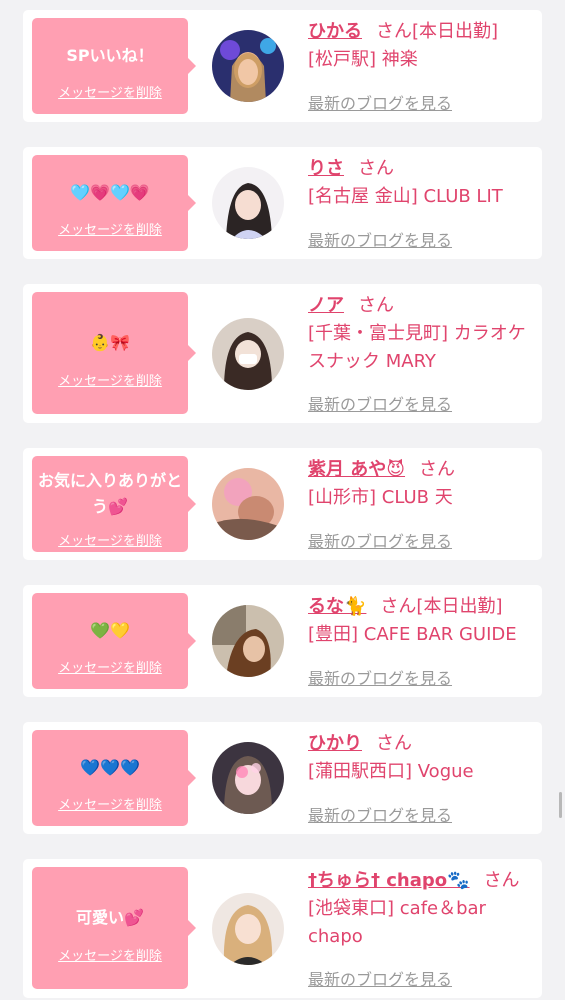  I want to click on message-bubble: お気に入りありがとう💕 メッセージを削除, so click(114, 504).